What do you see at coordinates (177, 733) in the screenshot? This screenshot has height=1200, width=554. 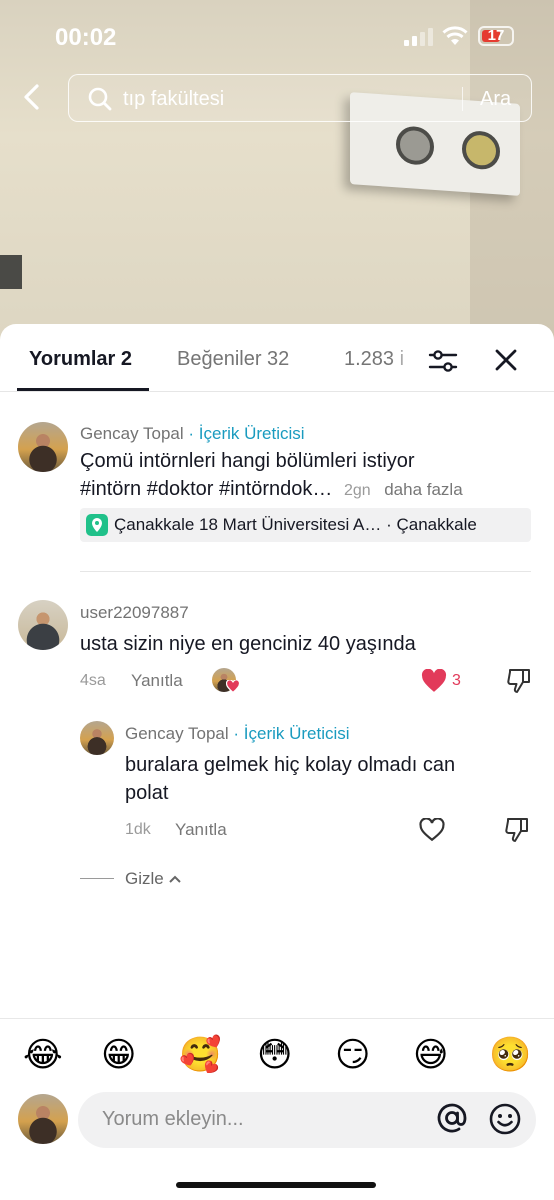 I see `reply-author-name: Gencay Topal` at bounding box center [177, 733].